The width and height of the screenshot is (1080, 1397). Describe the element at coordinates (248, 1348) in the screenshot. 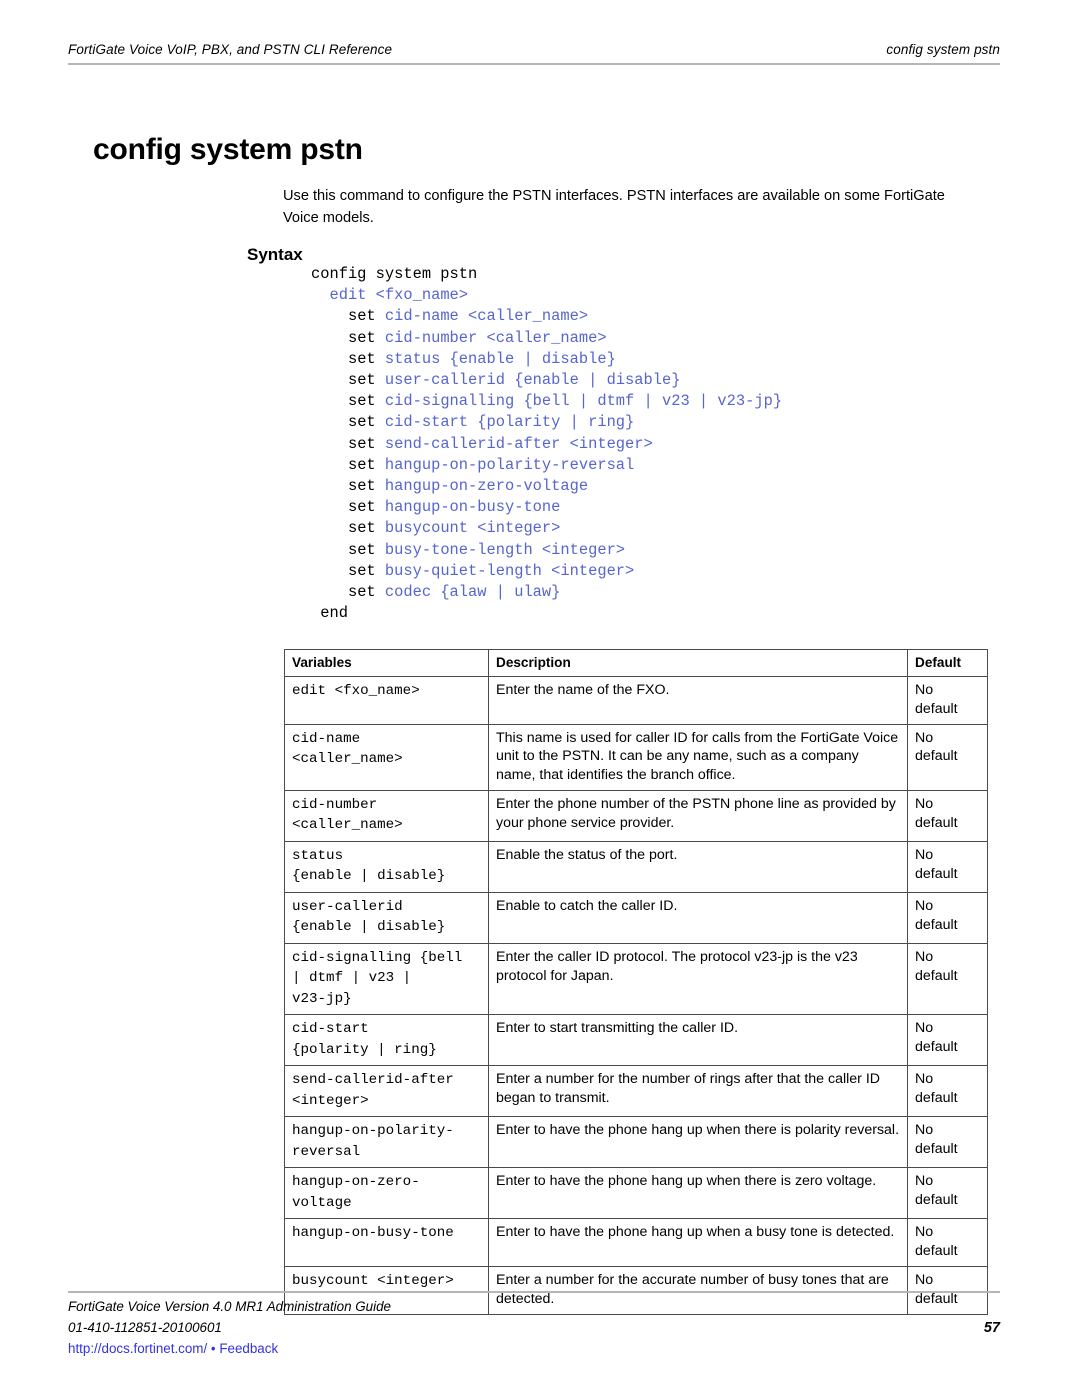

I see `feedback-link: Feedback` at that location.